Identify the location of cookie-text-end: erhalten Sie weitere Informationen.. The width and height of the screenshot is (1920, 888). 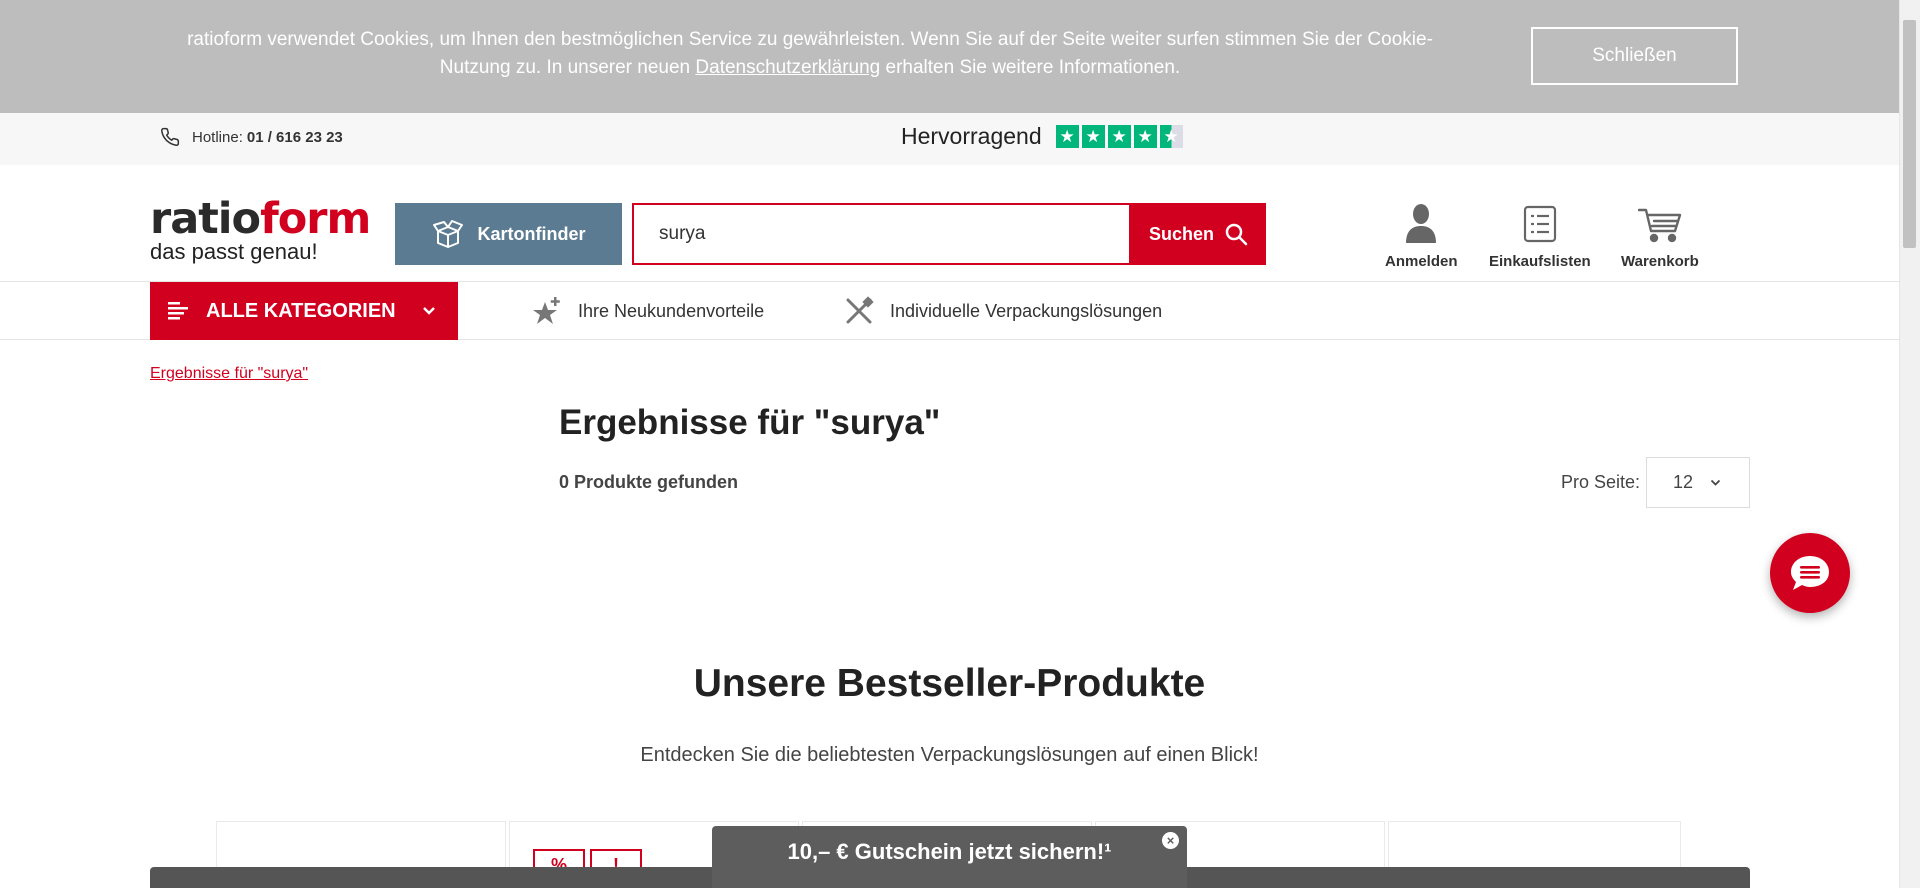
(1030, 67).